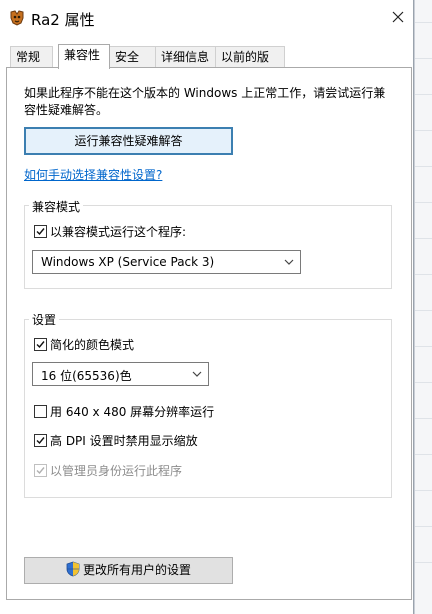 This screenshot has width=432, height=614. What do you see at coordinates (128, 262) in the screenshot?
I see `os-version-value: Windows XP (Service Pack 3)` at bounding box center [128, 262].